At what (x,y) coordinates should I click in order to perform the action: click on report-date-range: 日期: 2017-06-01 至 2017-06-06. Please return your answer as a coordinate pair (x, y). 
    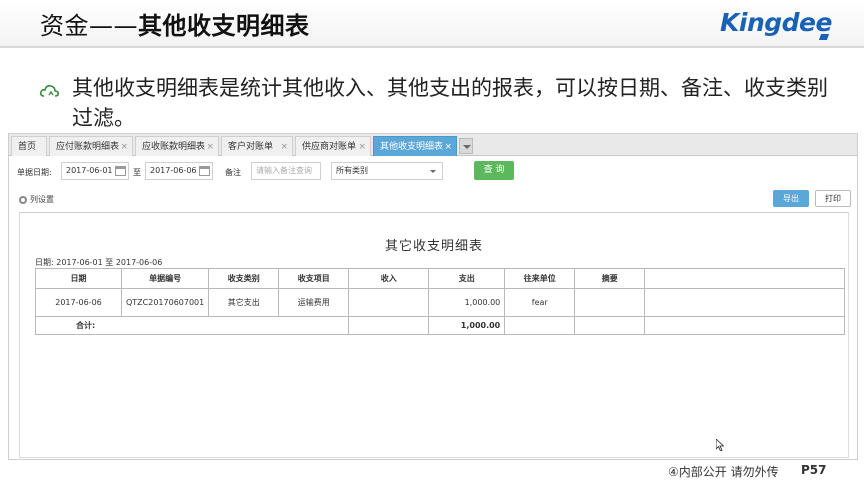
    Looking at the image, I should click on (99, 262).